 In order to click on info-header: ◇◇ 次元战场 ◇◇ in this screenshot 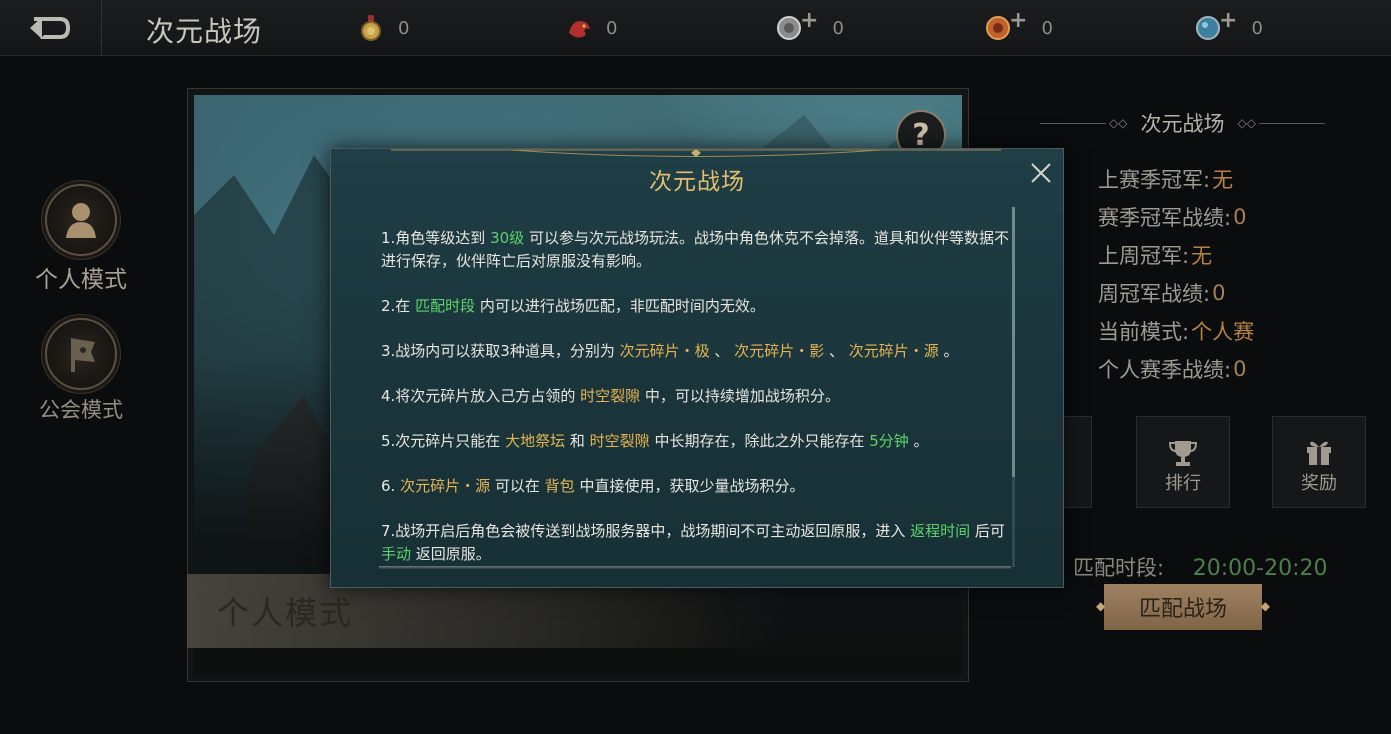, I will do `click(1182, 123)`.